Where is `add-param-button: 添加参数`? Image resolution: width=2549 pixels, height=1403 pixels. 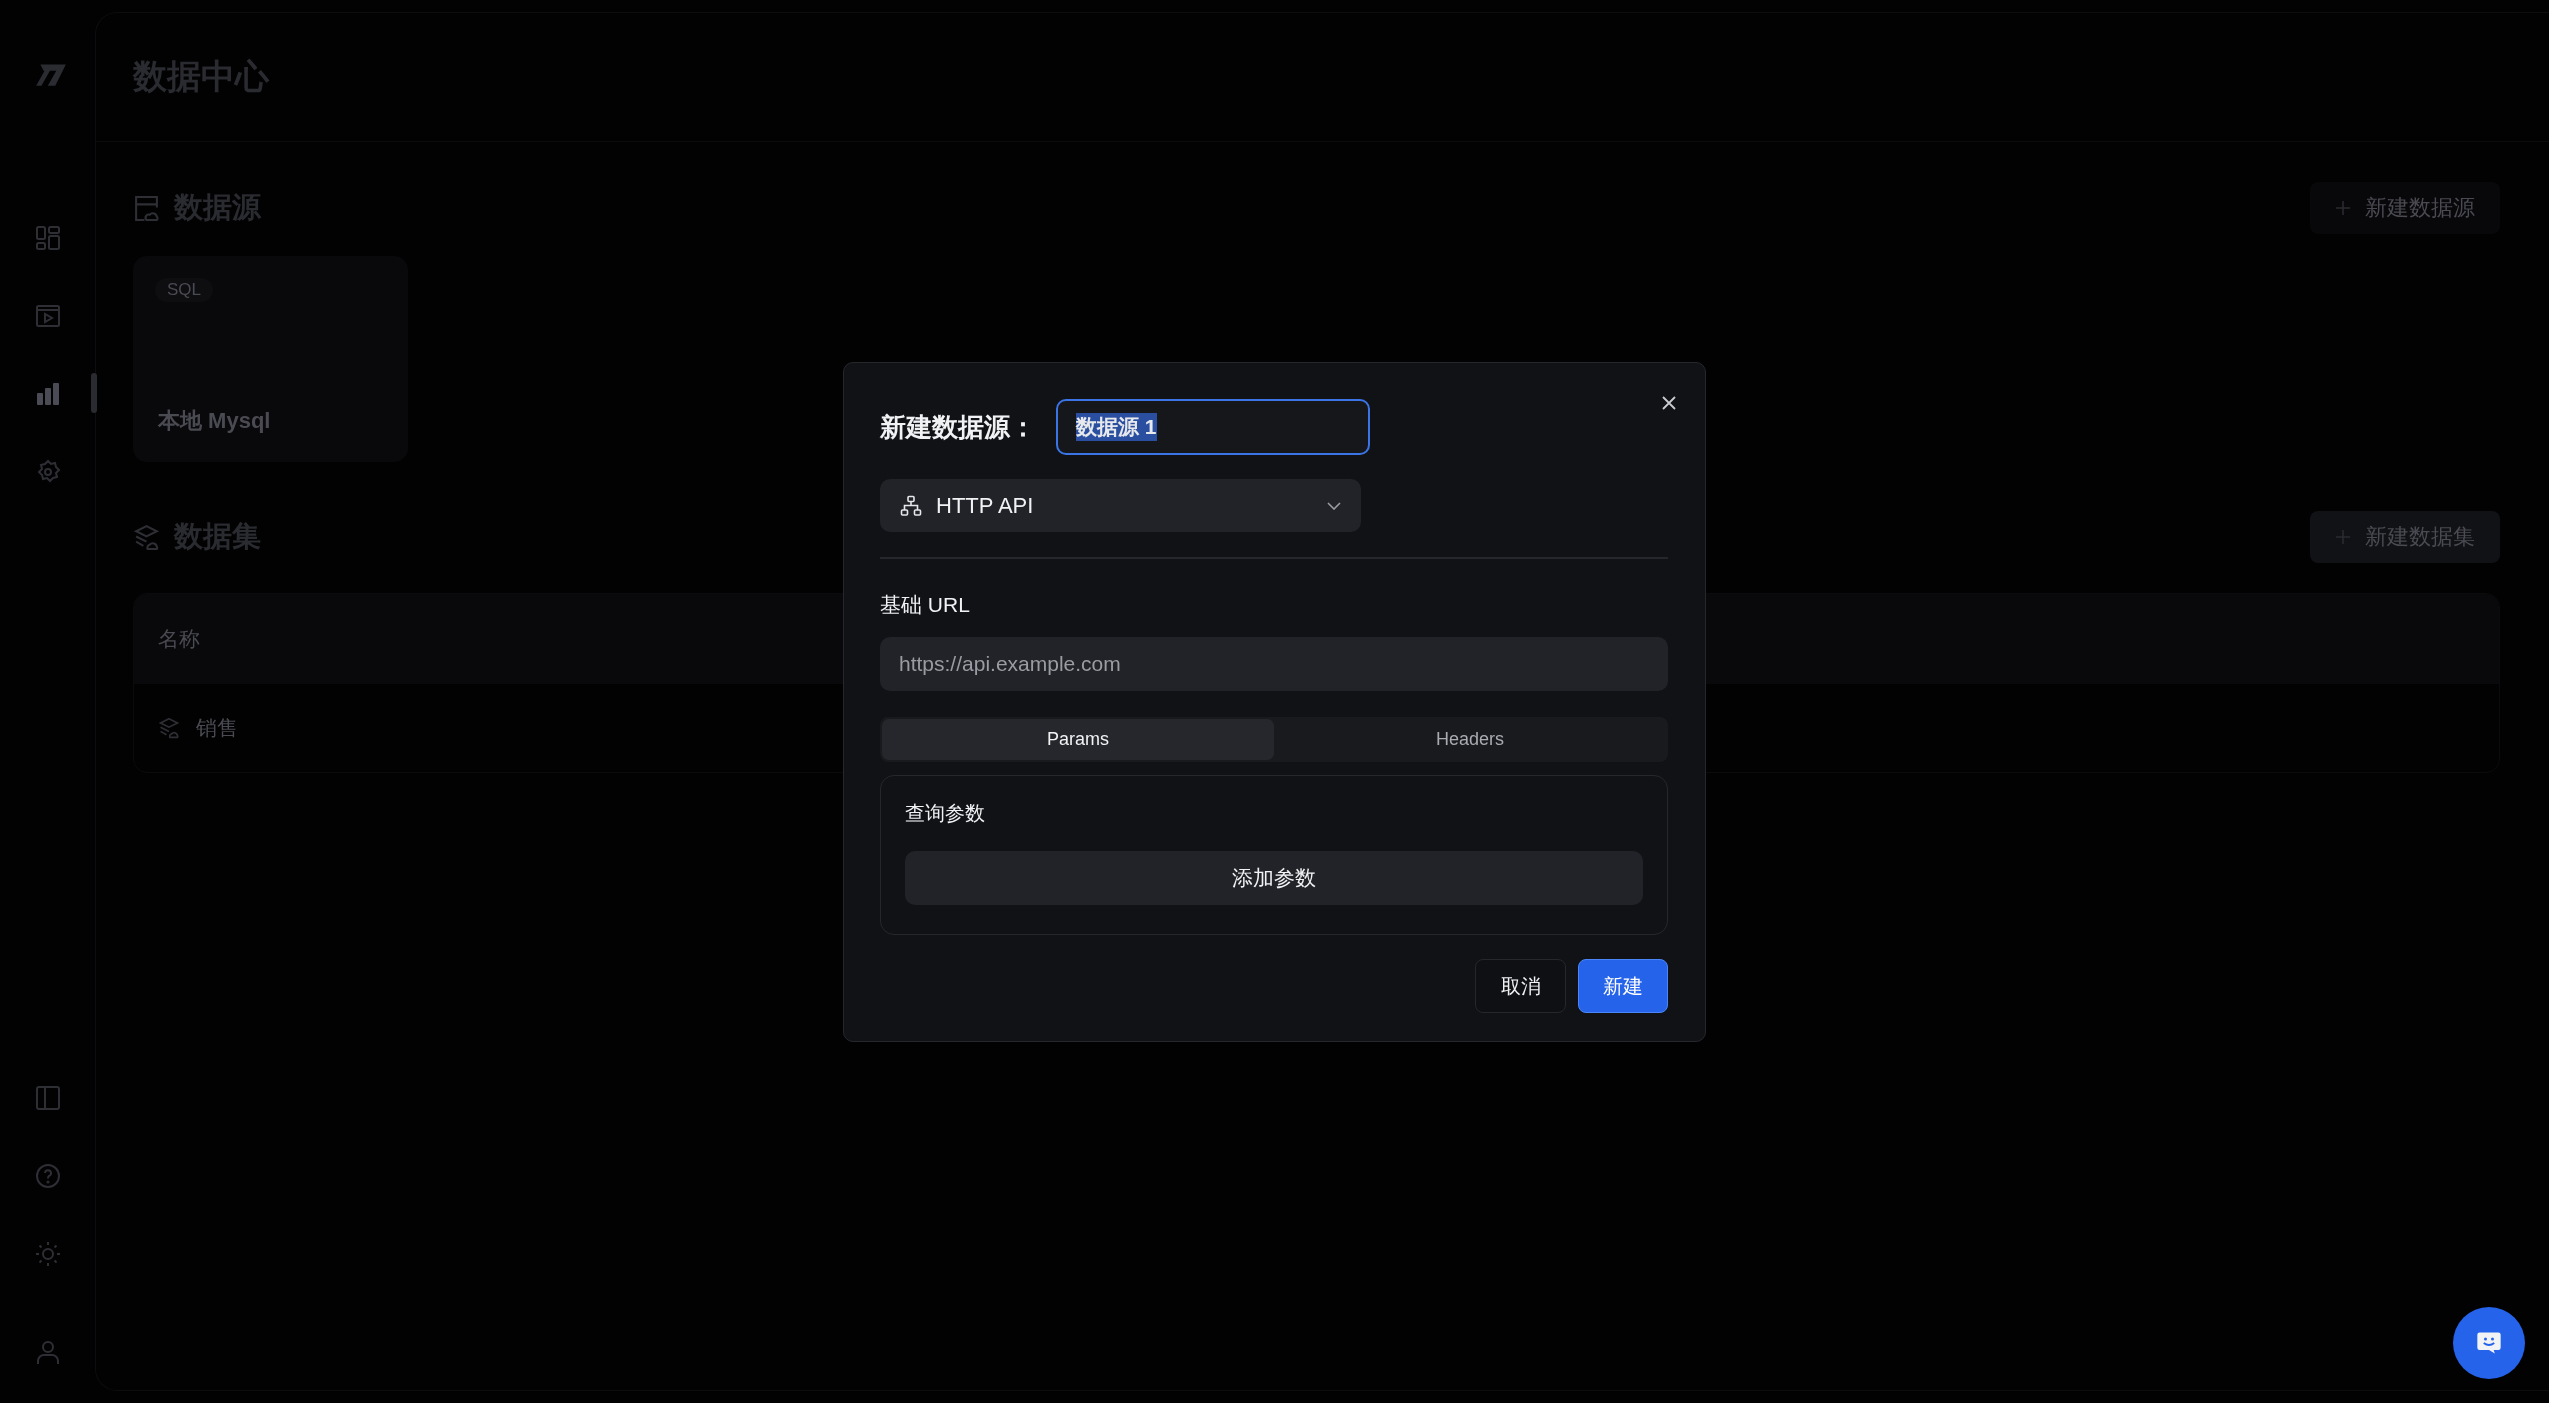 add-param-button: 添加参数 is located at coordinates (1274, 878).